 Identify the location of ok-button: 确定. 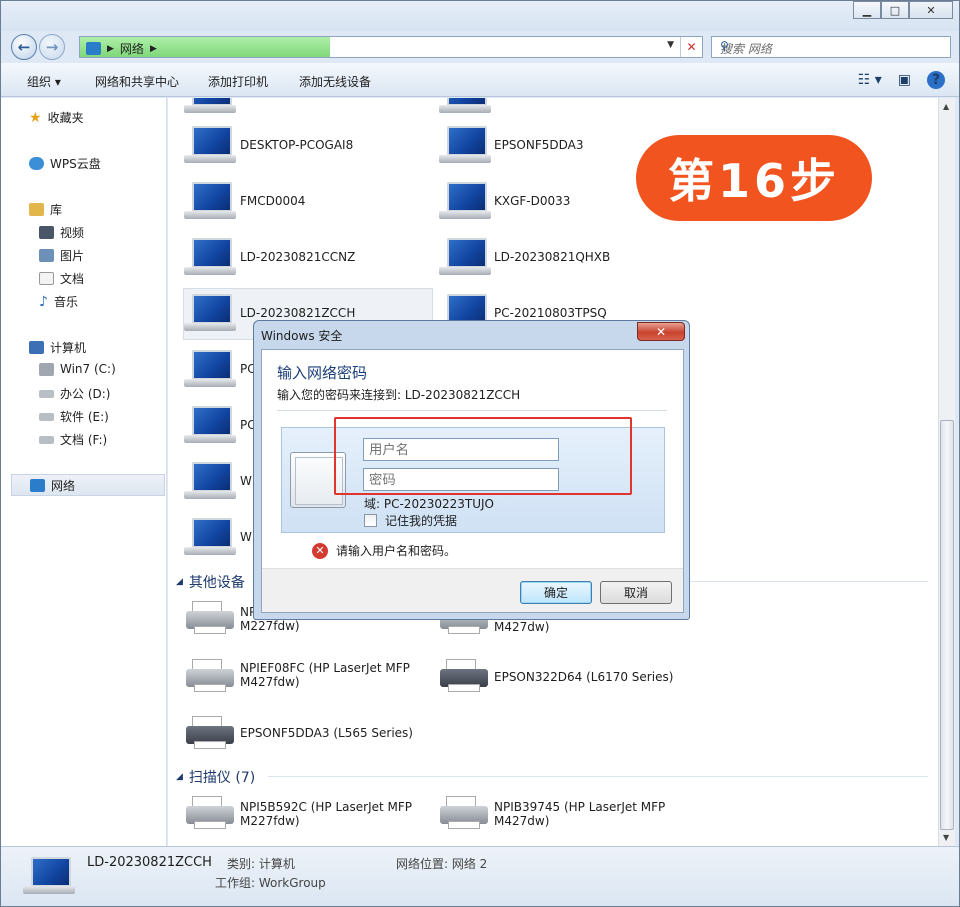
(556, 592).